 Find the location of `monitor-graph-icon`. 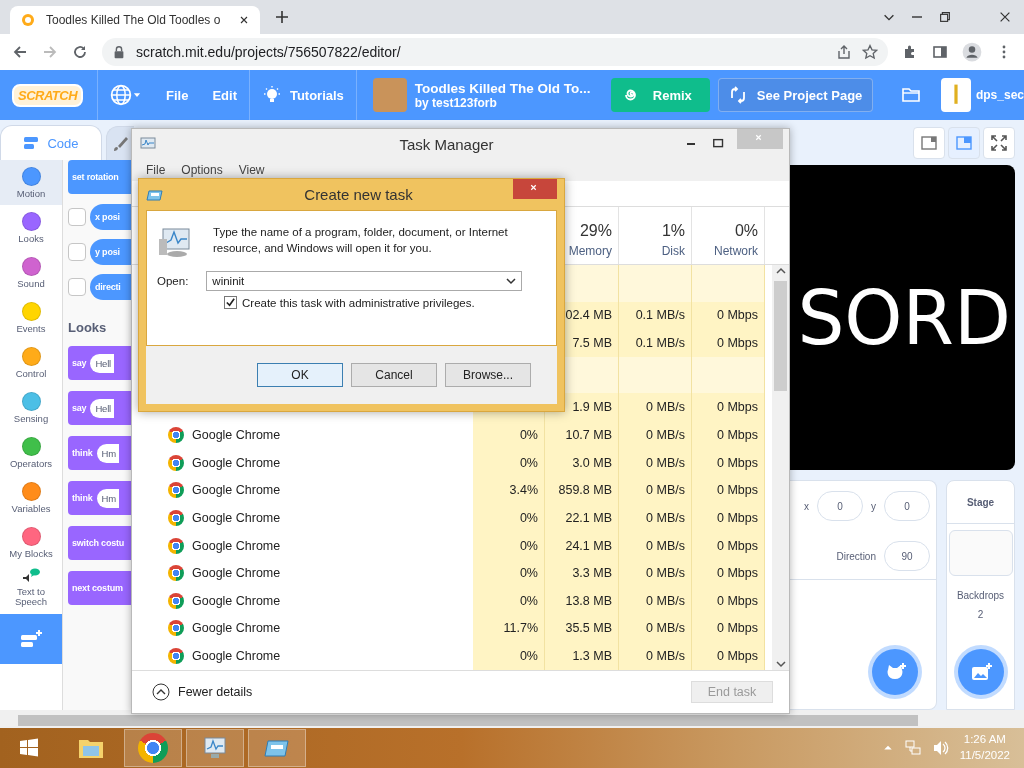

monitor-graph-icon is located at coordinates (148, 144).